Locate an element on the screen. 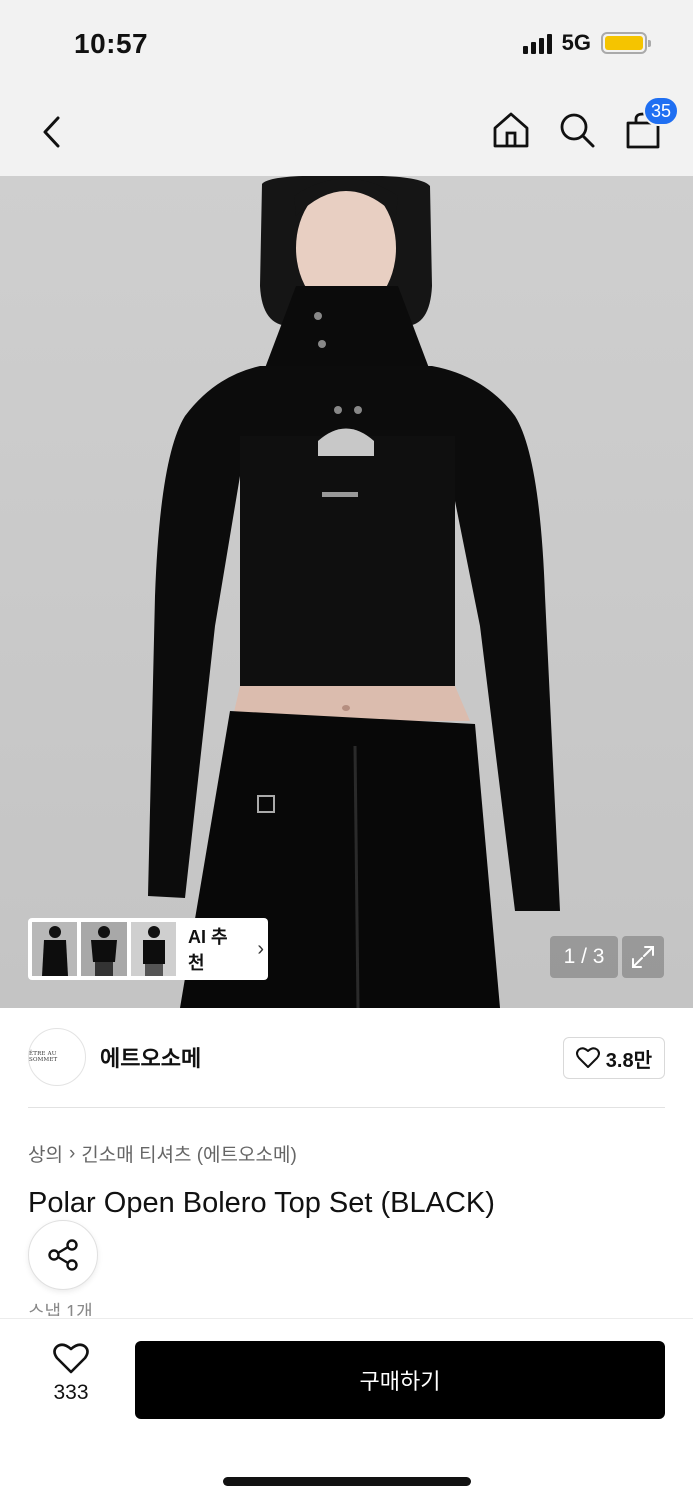 The width and height of the screenshot is (693, 1500). home-icon is located at coordinates (511, 130).